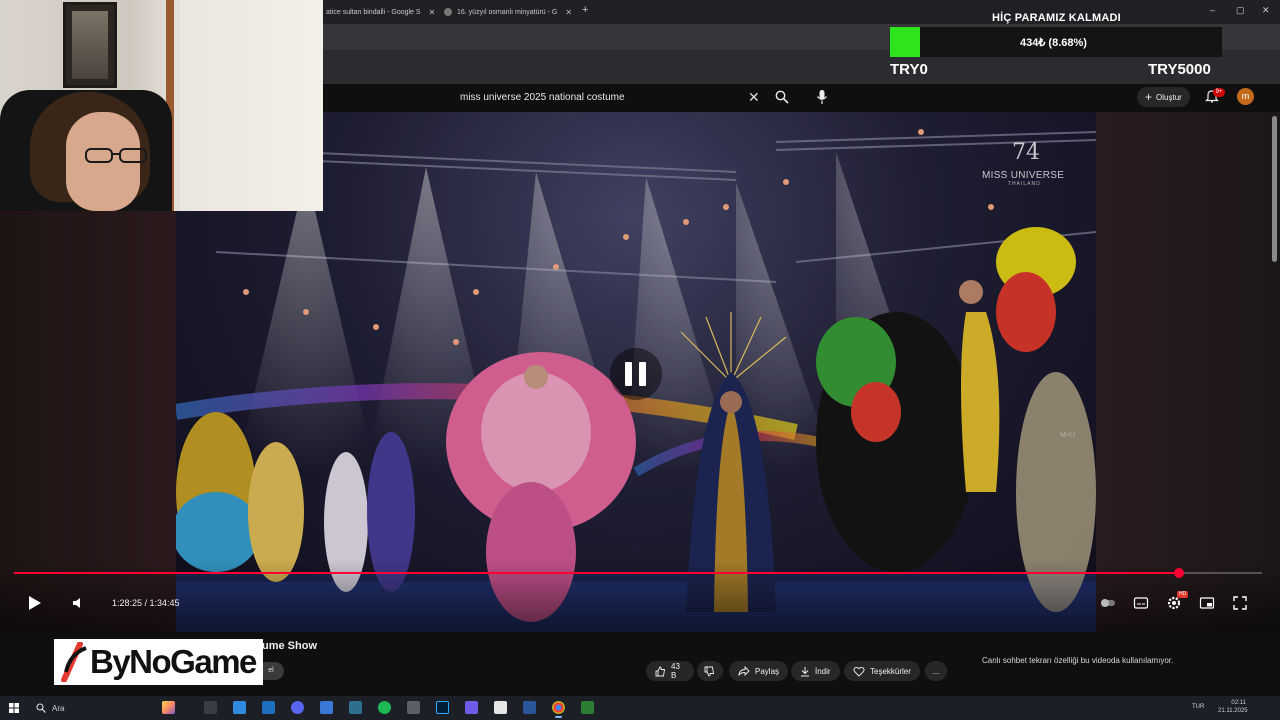  Describe the element at coordinates (1240, 603) in the screenshot. I see `fullscreen-icon` at that location.